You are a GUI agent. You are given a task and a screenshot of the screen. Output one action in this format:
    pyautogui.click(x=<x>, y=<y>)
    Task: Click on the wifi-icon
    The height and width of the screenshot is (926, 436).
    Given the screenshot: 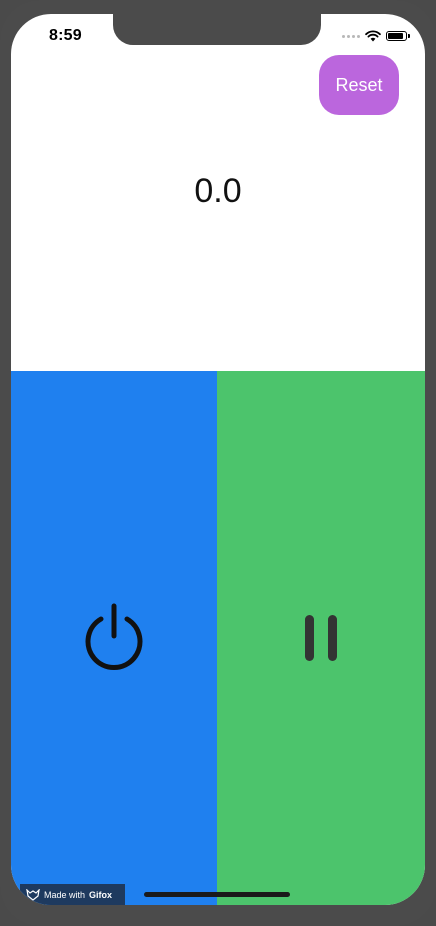 What is the action you would take?
    pyautogui.click(x=373, y=36)
    